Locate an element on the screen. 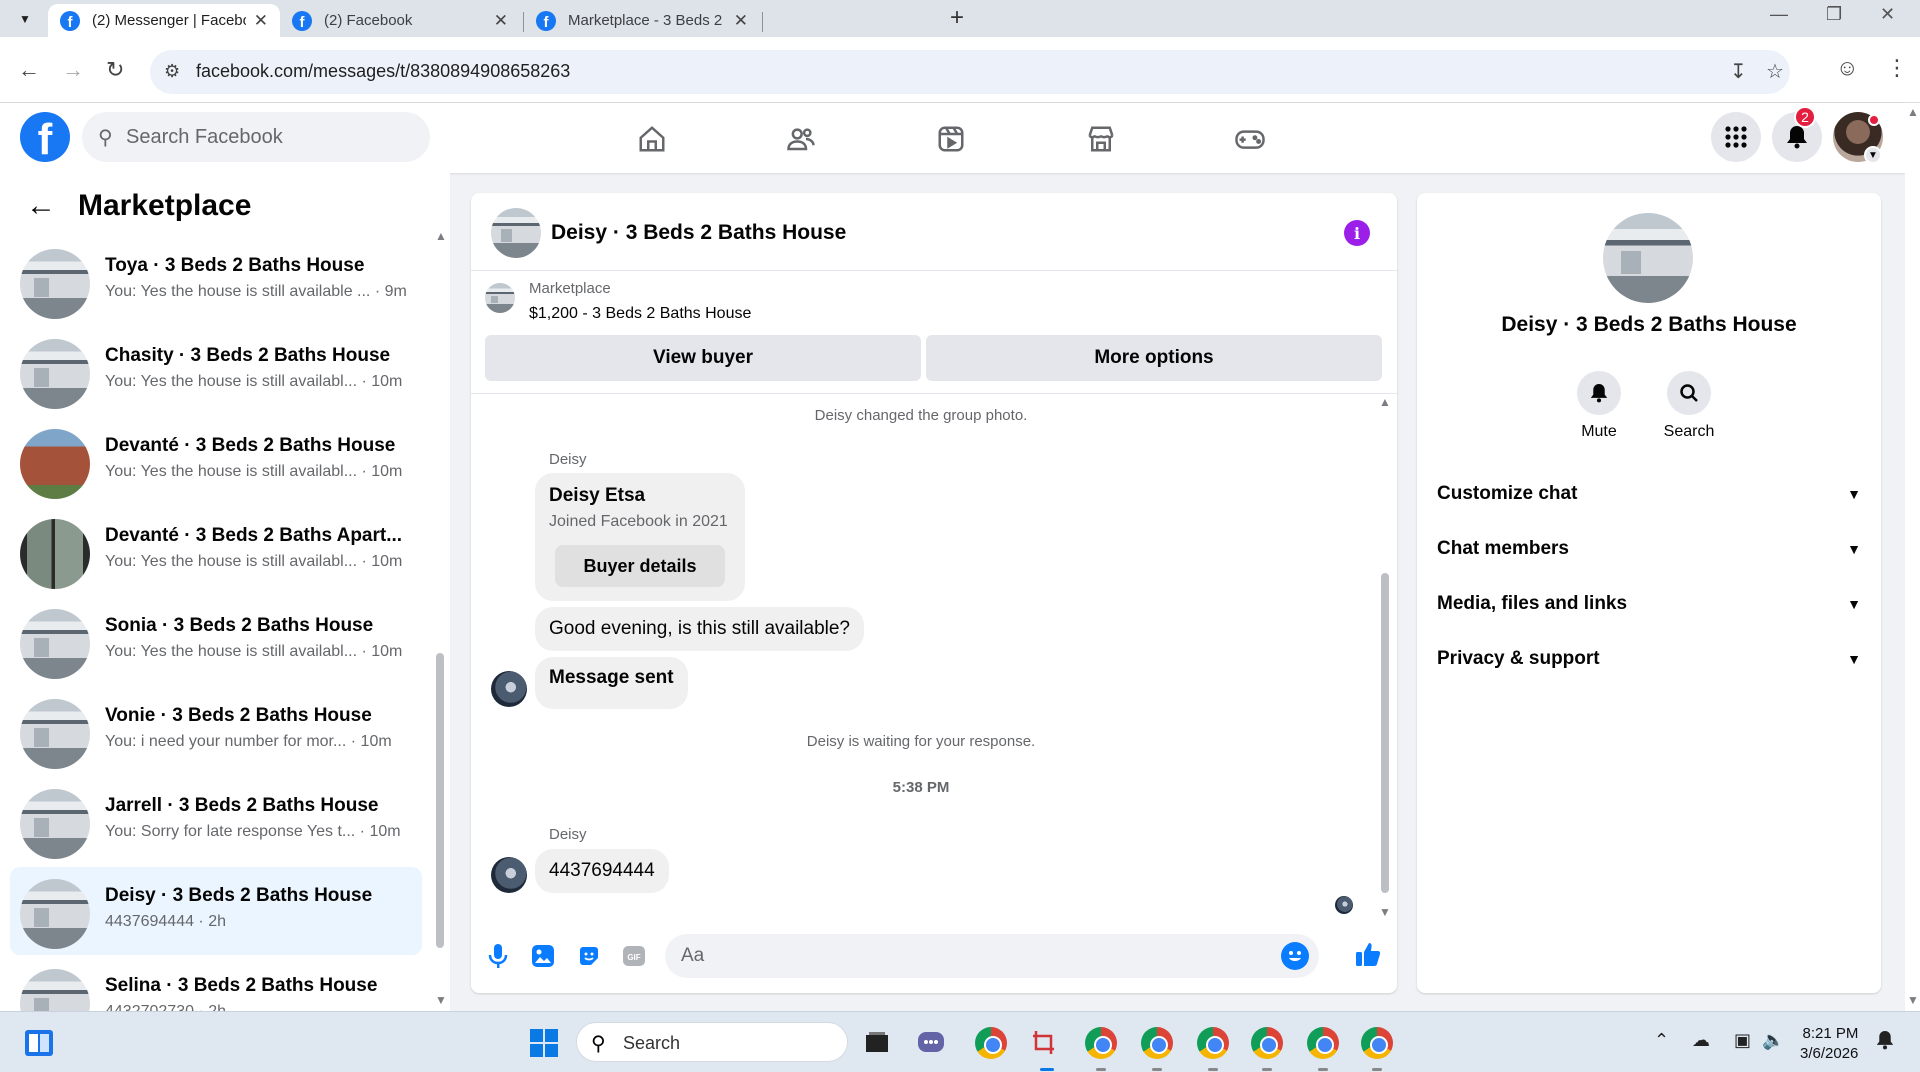  restore-icon: ❐ is located at coordinates (1834, 14).